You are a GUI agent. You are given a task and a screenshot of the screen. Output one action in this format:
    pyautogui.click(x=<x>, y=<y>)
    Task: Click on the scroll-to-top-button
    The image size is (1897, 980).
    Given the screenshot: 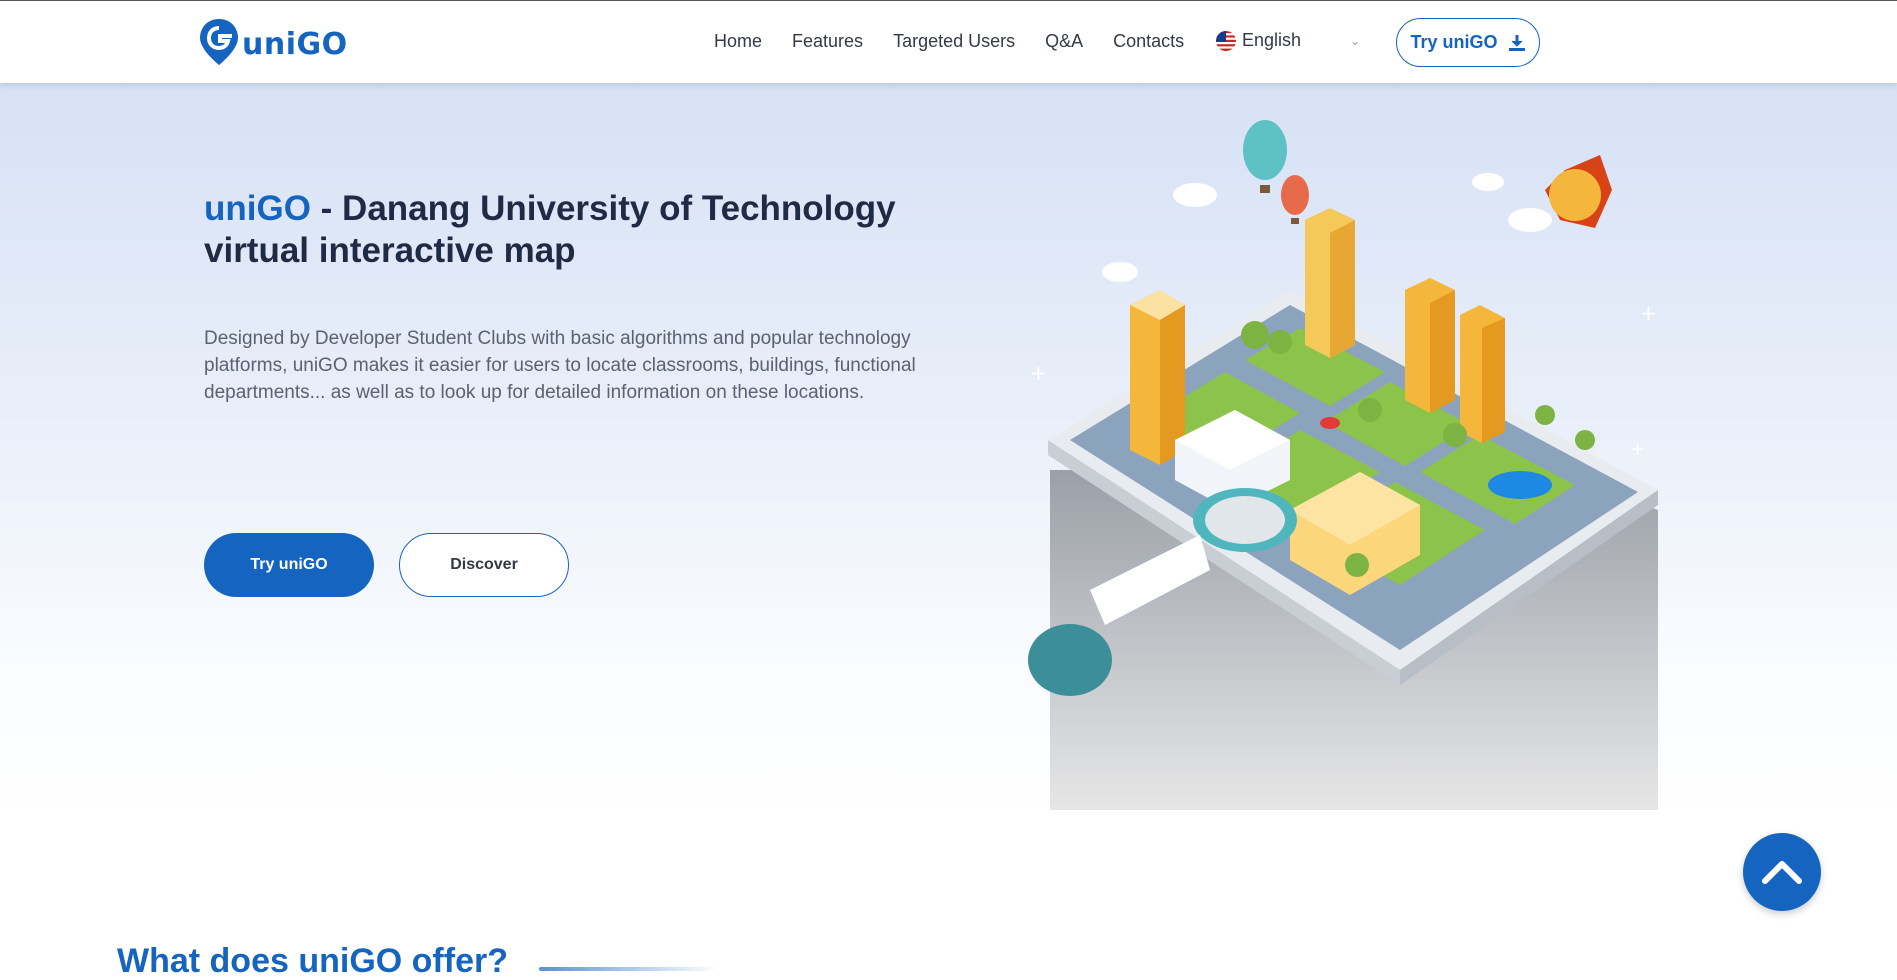 What is the action you would take?
    pyautogui.click(x=1782, y=872)
    